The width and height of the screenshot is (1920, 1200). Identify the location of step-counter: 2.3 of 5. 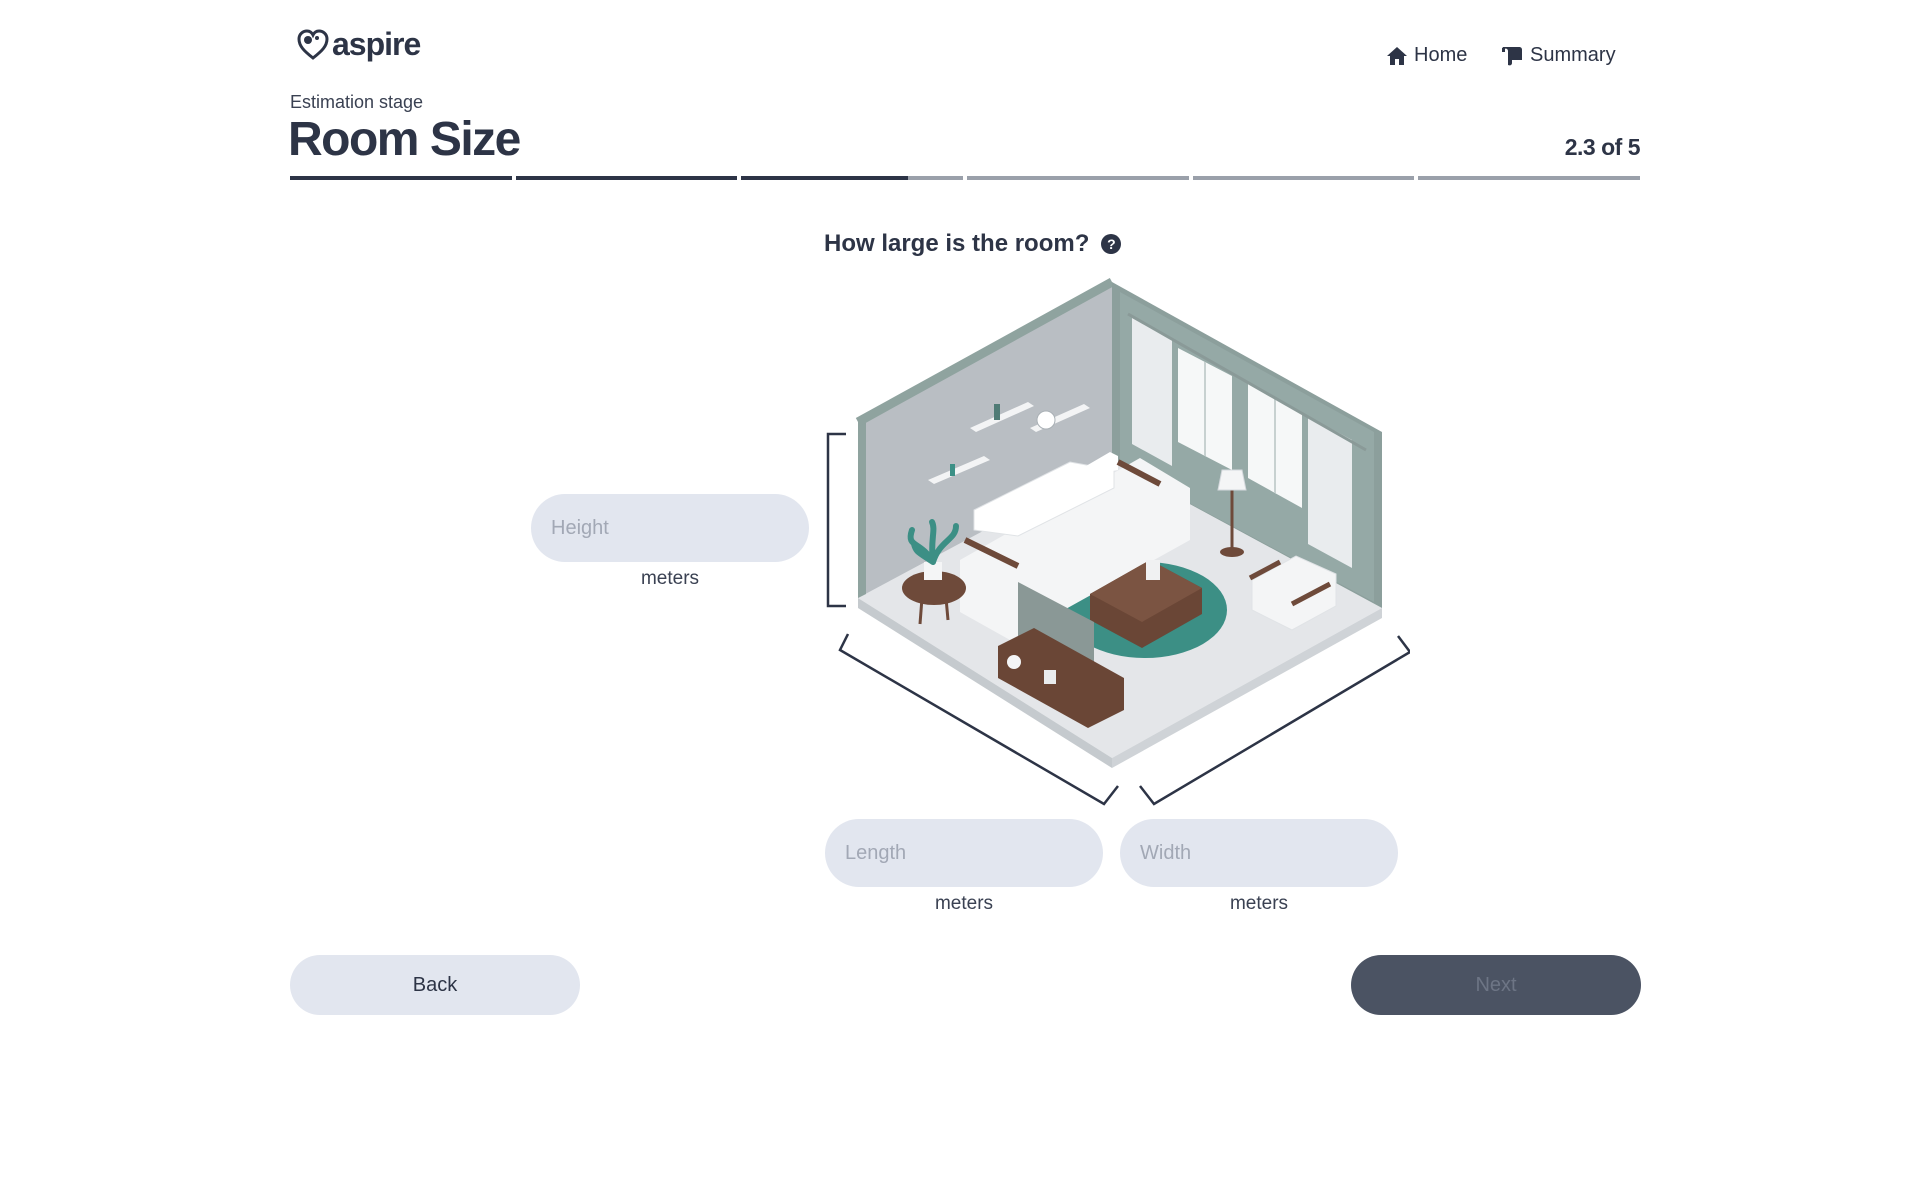
(1602, 147).